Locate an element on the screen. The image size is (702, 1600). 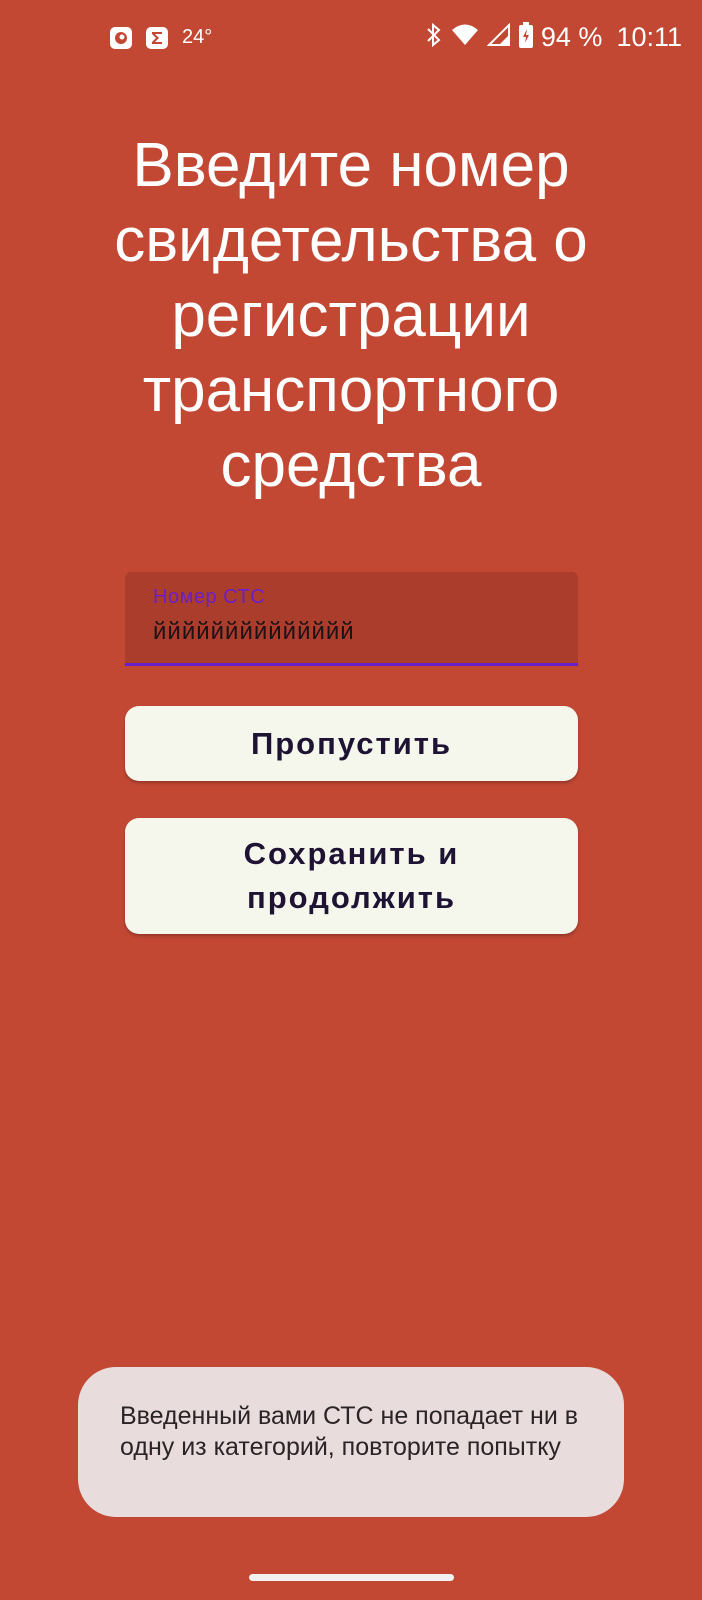
sts-input-value: йййййййййййййй is located at coordinates (254, 632).